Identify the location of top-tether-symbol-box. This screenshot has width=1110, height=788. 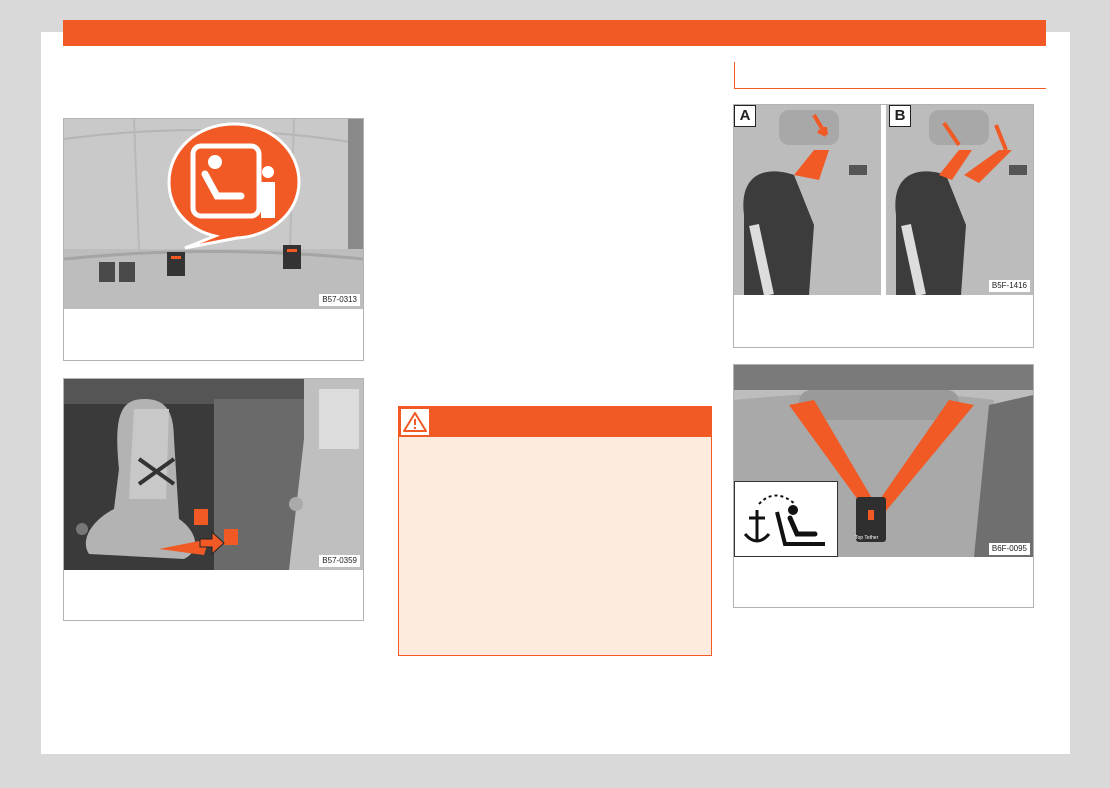
(786, 519).